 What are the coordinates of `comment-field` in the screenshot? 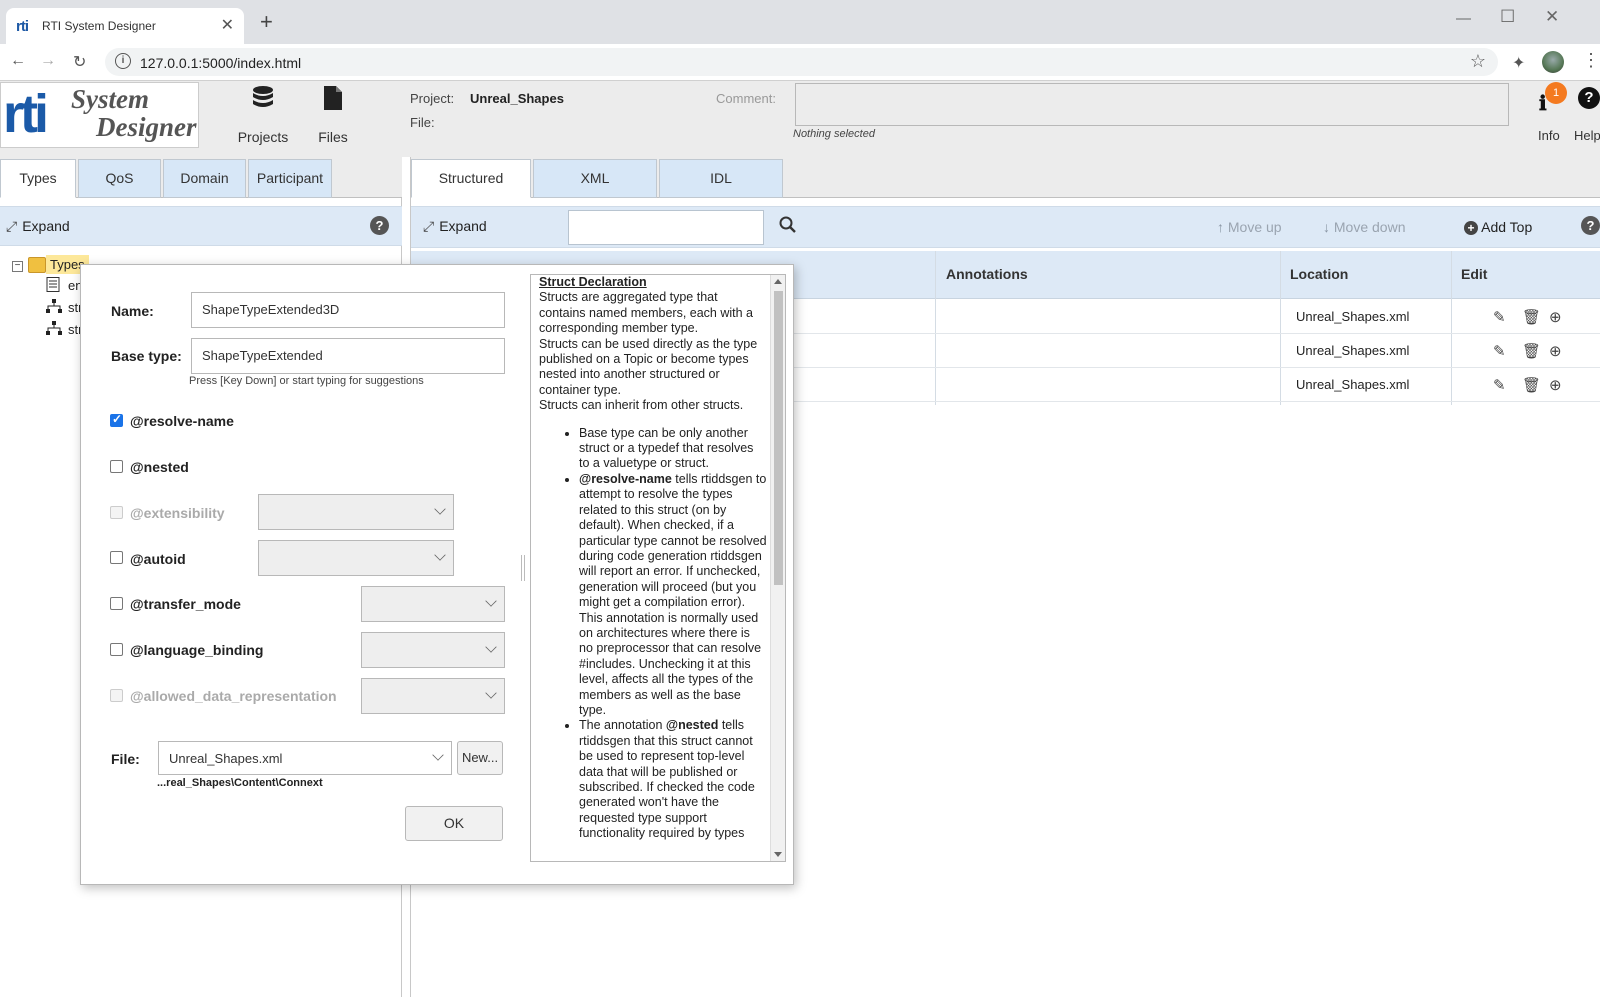 It's located at (1152, 104).